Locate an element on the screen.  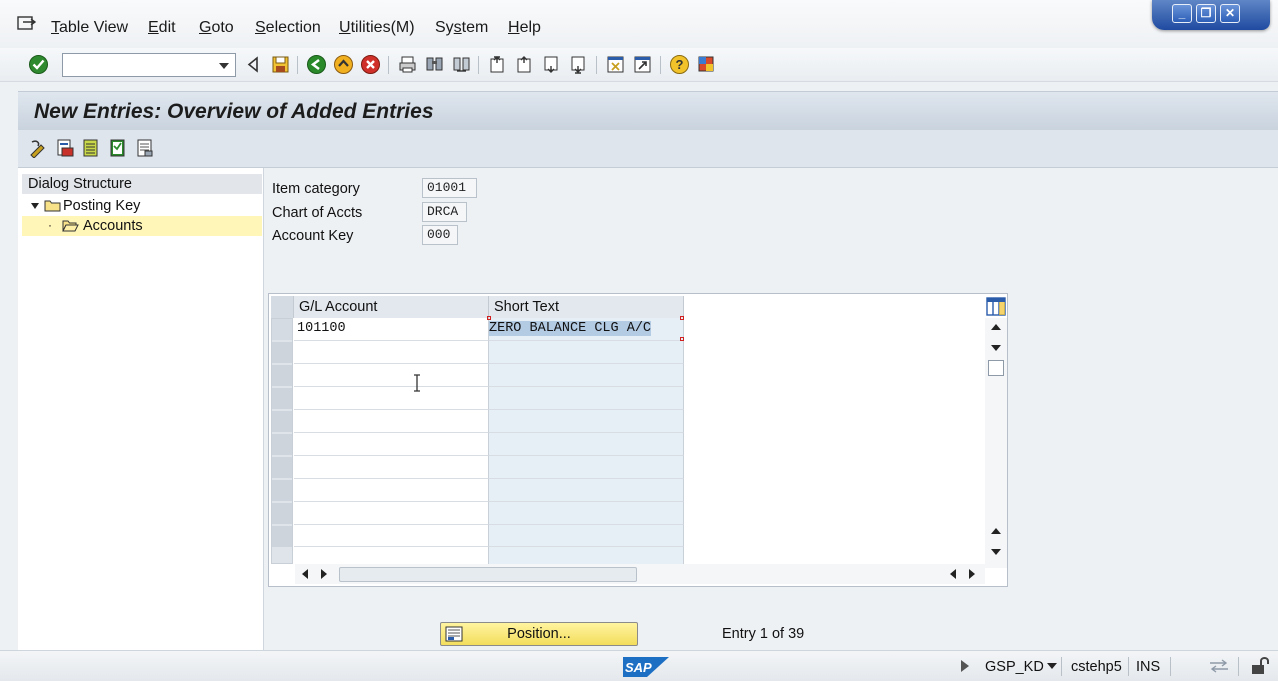
close-icon: ✕ is located at coordinates (1230, 13).